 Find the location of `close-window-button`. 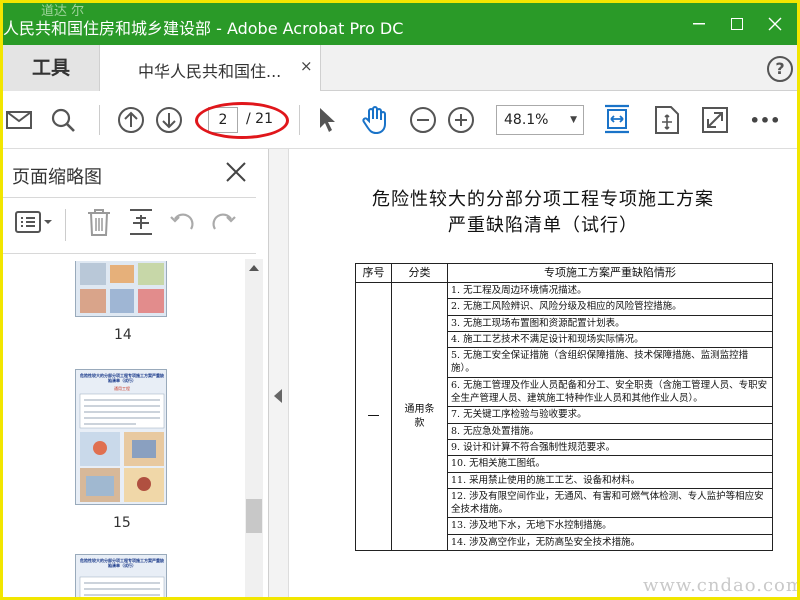

close-window-button is located at coordinates (775, 24).